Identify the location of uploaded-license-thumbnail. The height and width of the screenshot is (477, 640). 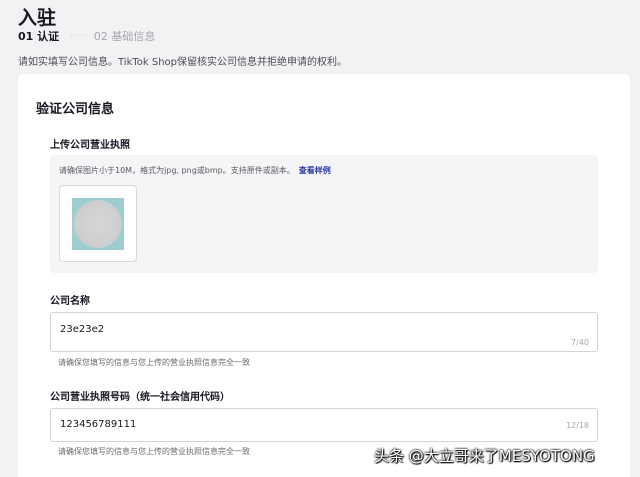
(98, 223).